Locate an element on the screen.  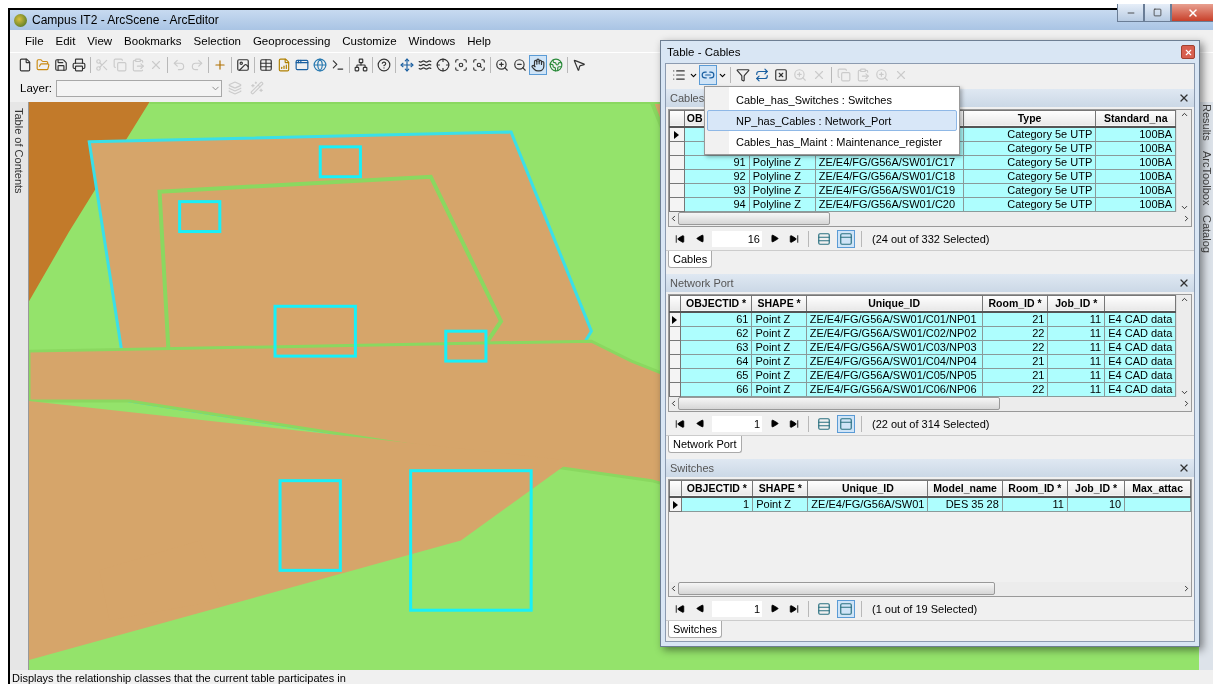
pan-button is located at coordinates (538, 65).